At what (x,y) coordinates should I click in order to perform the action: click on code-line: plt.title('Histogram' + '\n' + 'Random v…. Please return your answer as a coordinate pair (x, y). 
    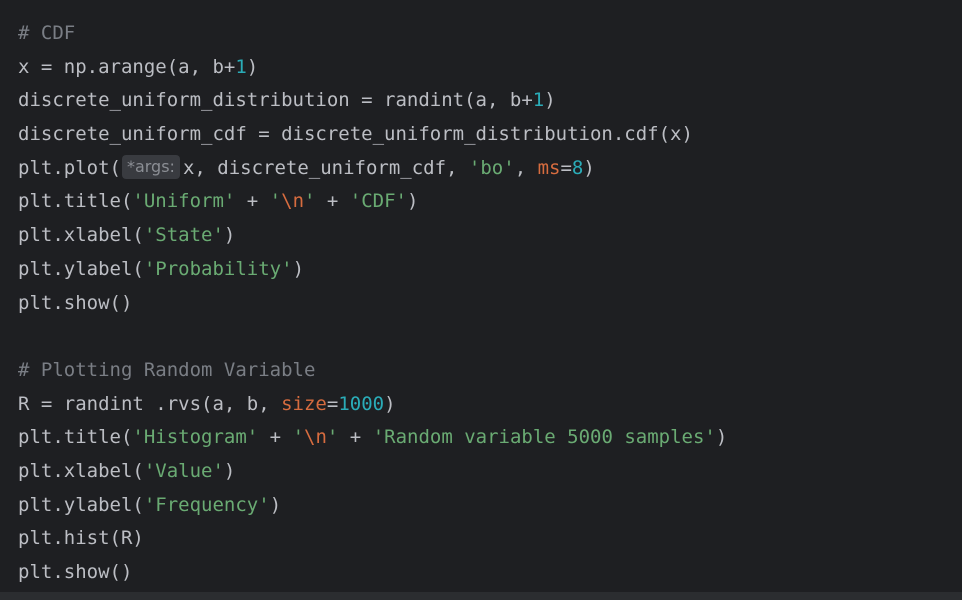
    Looking at the image, I should click on (490, 438).